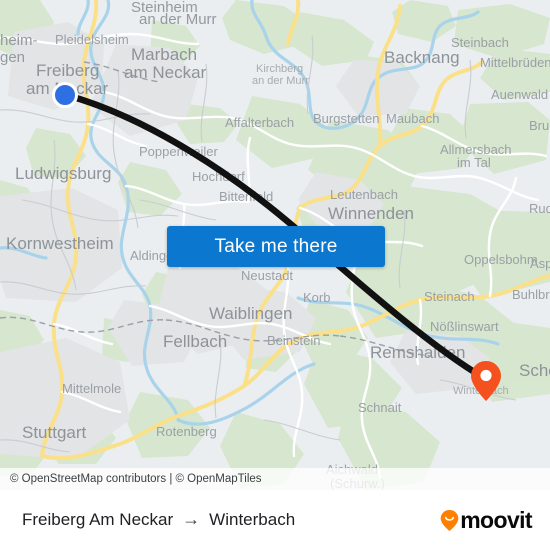 This screenshot has height=550, width=550. I want to click on footer-bar: Freiberg Am Neckar → Winterbach moovit, so click(275, 520).